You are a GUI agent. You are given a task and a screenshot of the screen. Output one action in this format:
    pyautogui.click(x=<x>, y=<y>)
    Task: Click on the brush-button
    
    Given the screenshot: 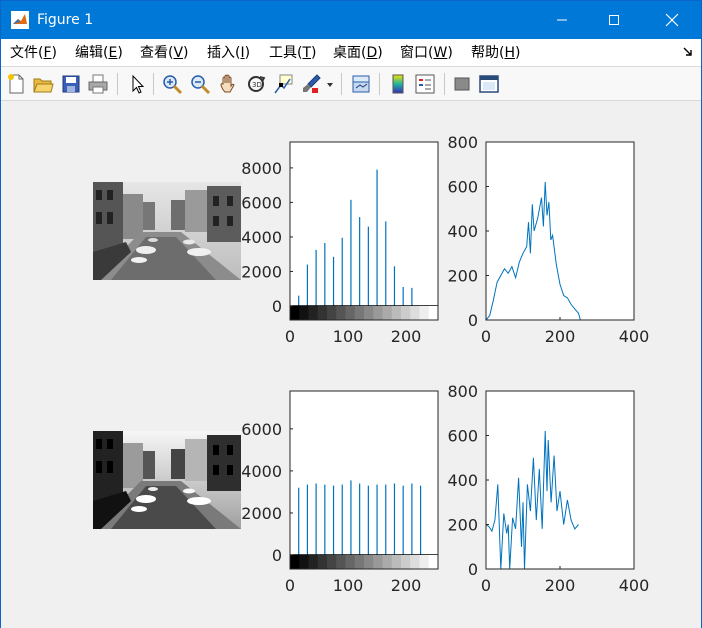 What is the action you would take?
    pyautogui.click(x=311, y=84)
    